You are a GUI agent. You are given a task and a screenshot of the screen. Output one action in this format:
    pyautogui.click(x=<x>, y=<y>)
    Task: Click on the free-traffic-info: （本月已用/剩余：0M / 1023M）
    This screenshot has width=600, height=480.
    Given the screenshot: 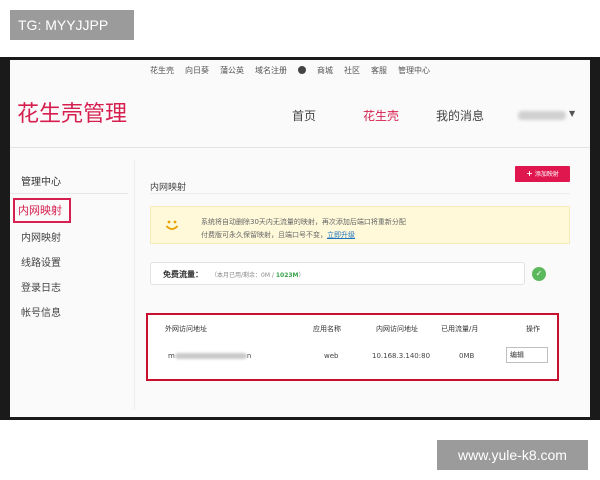 What is the action you would take?
    pyautogui.click(x=258, y=274)
    